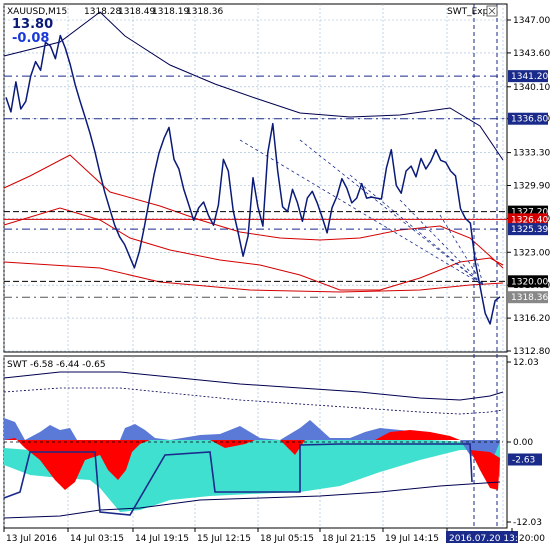  What do you see at coordinates (97, 539) in the screenshot?
I see `time-axis-label: 14 Jul 03:15` at bounding box center [97, 539].